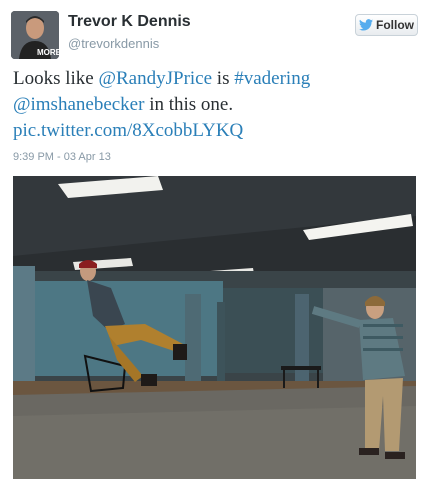 This screenshot has height=486, width=431. I want to click on mention-link: @imshanebecker, so click(78, 104).